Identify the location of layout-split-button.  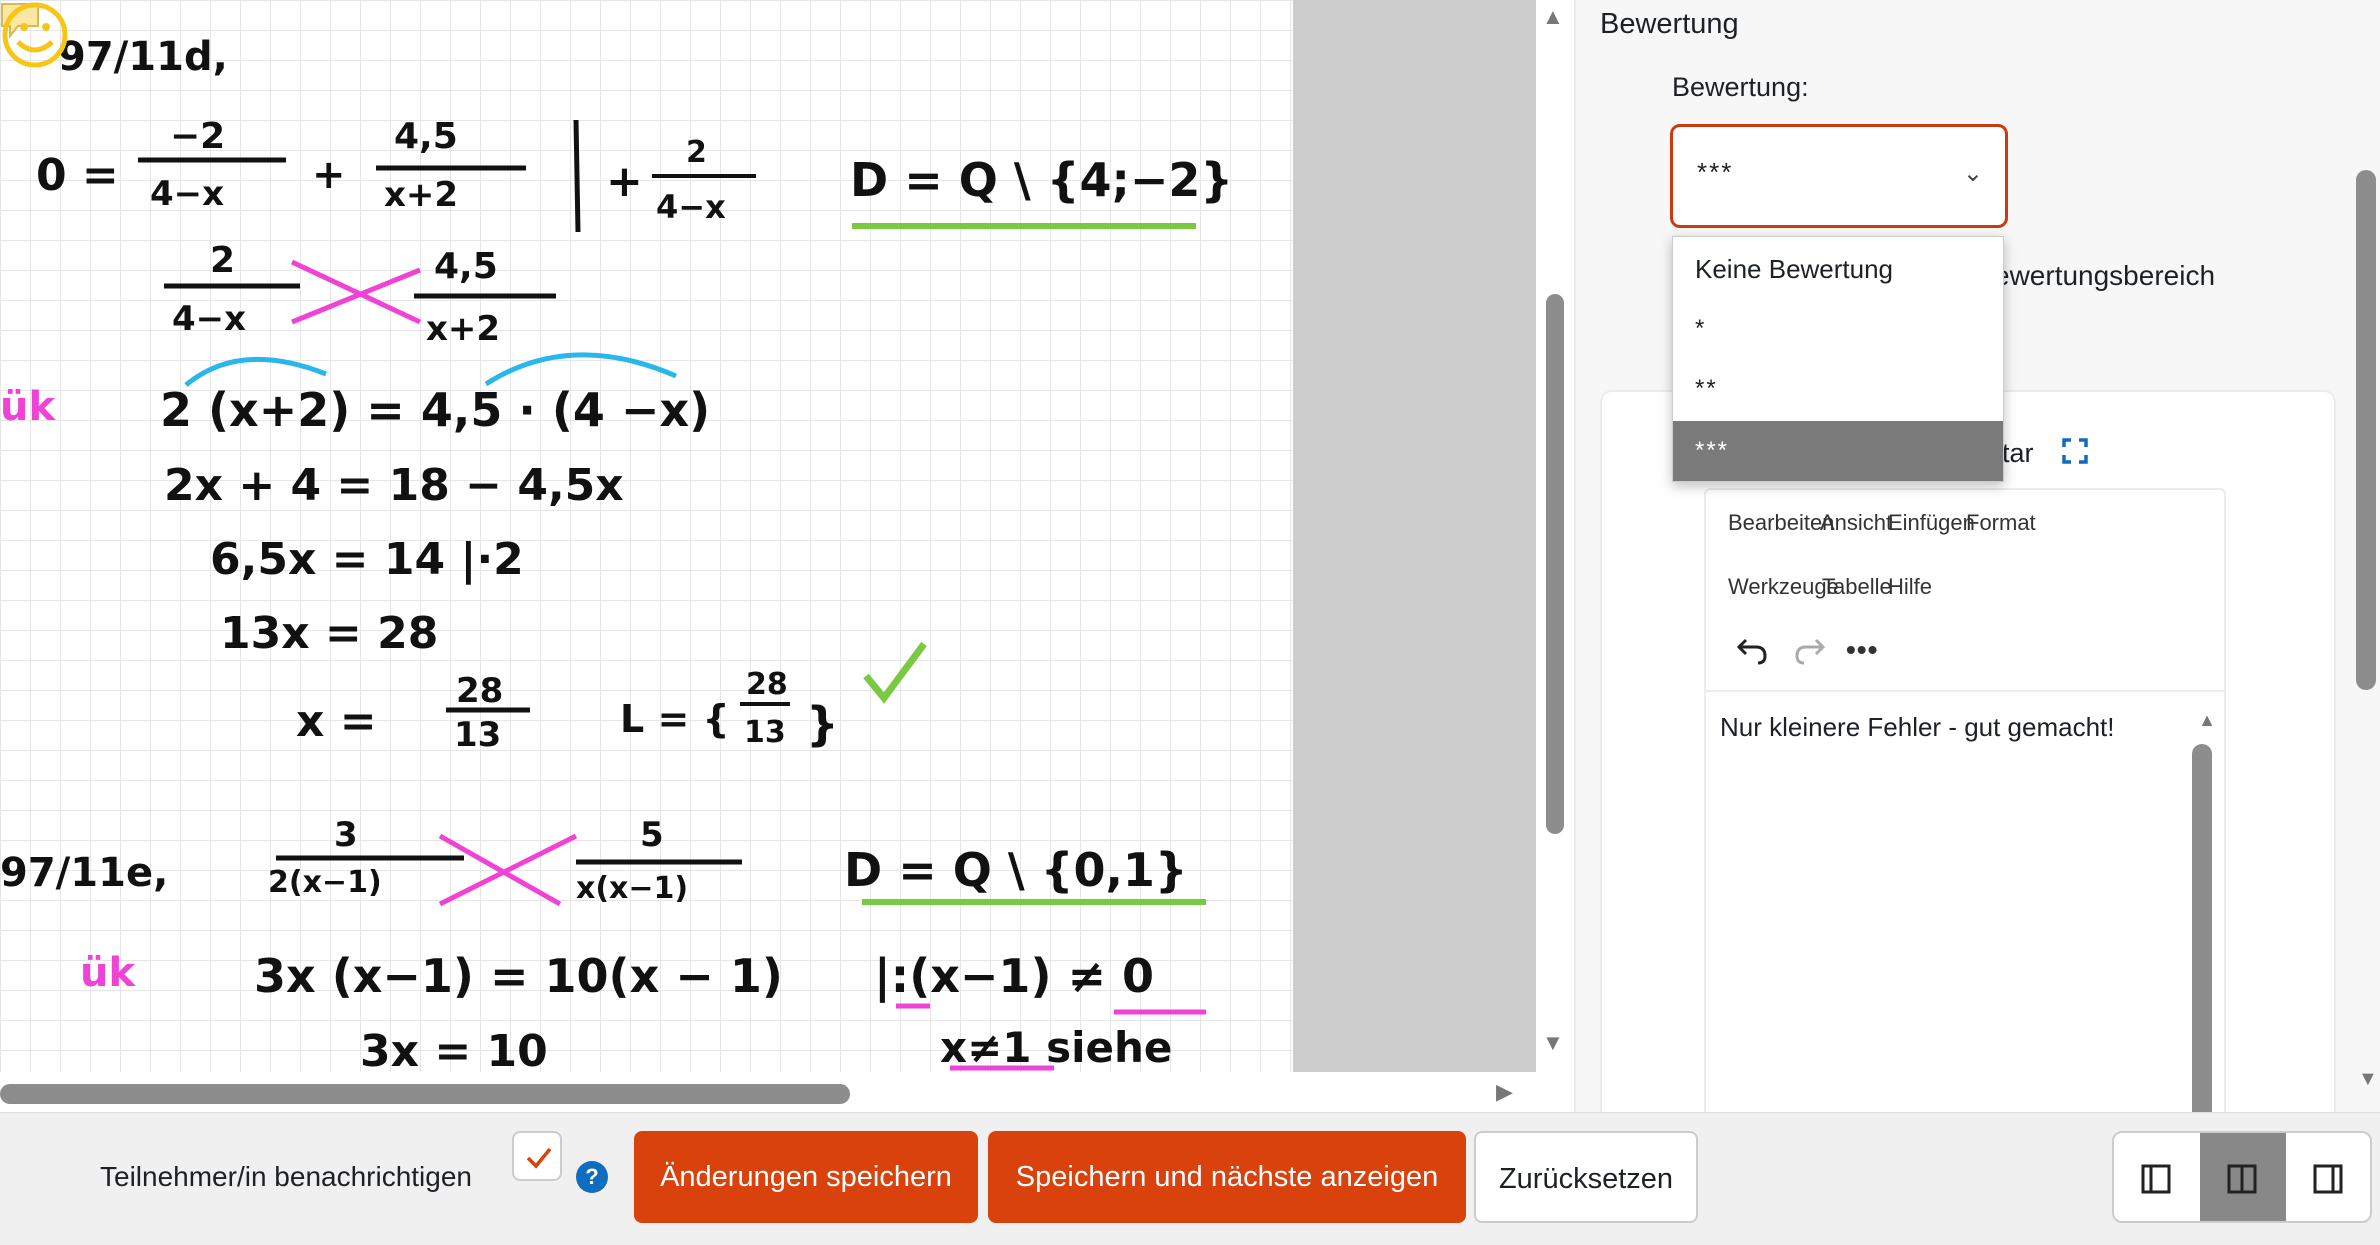
(2243, 1177).